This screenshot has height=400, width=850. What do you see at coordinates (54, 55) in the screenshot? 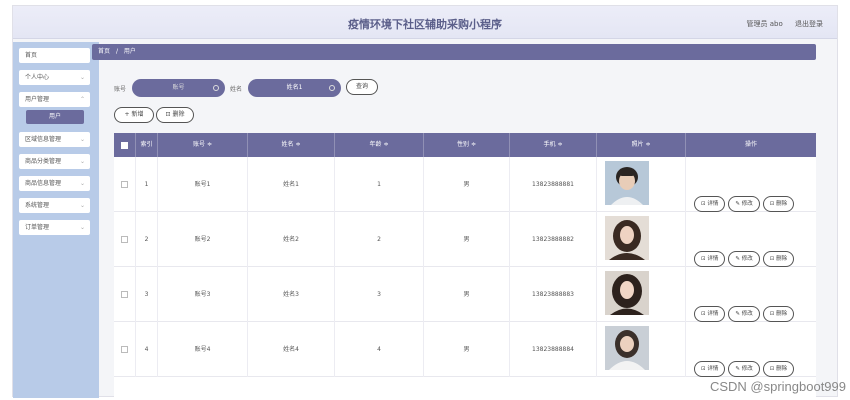
I see `sidebar-item-home: 首页` at bounding box center [54, 55].